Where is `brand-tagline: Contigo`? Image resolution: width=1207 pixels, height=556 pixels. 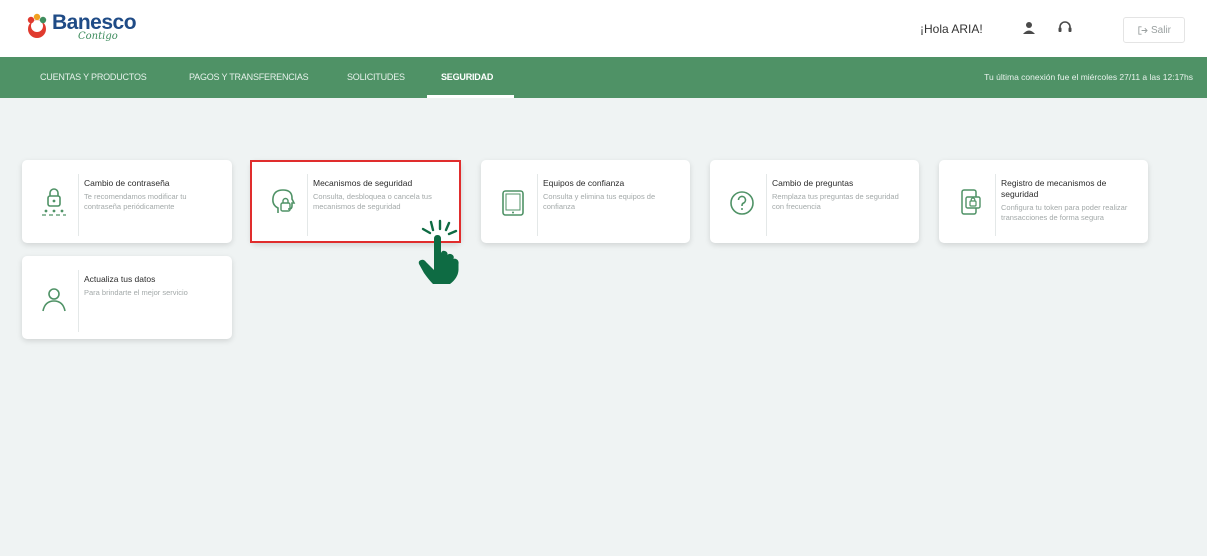
brand-tagline: Contigo is located at coordinates (98, 36).